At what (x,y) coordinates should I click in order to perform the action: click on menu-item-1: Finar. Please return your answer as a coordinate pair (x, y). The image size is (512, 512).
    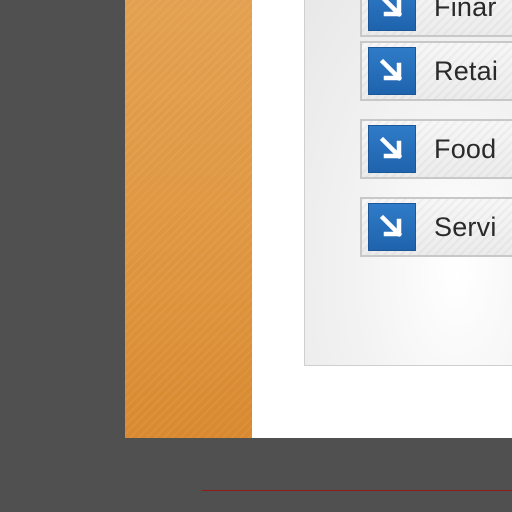
    Looking at the image, I should click on (436, 18).